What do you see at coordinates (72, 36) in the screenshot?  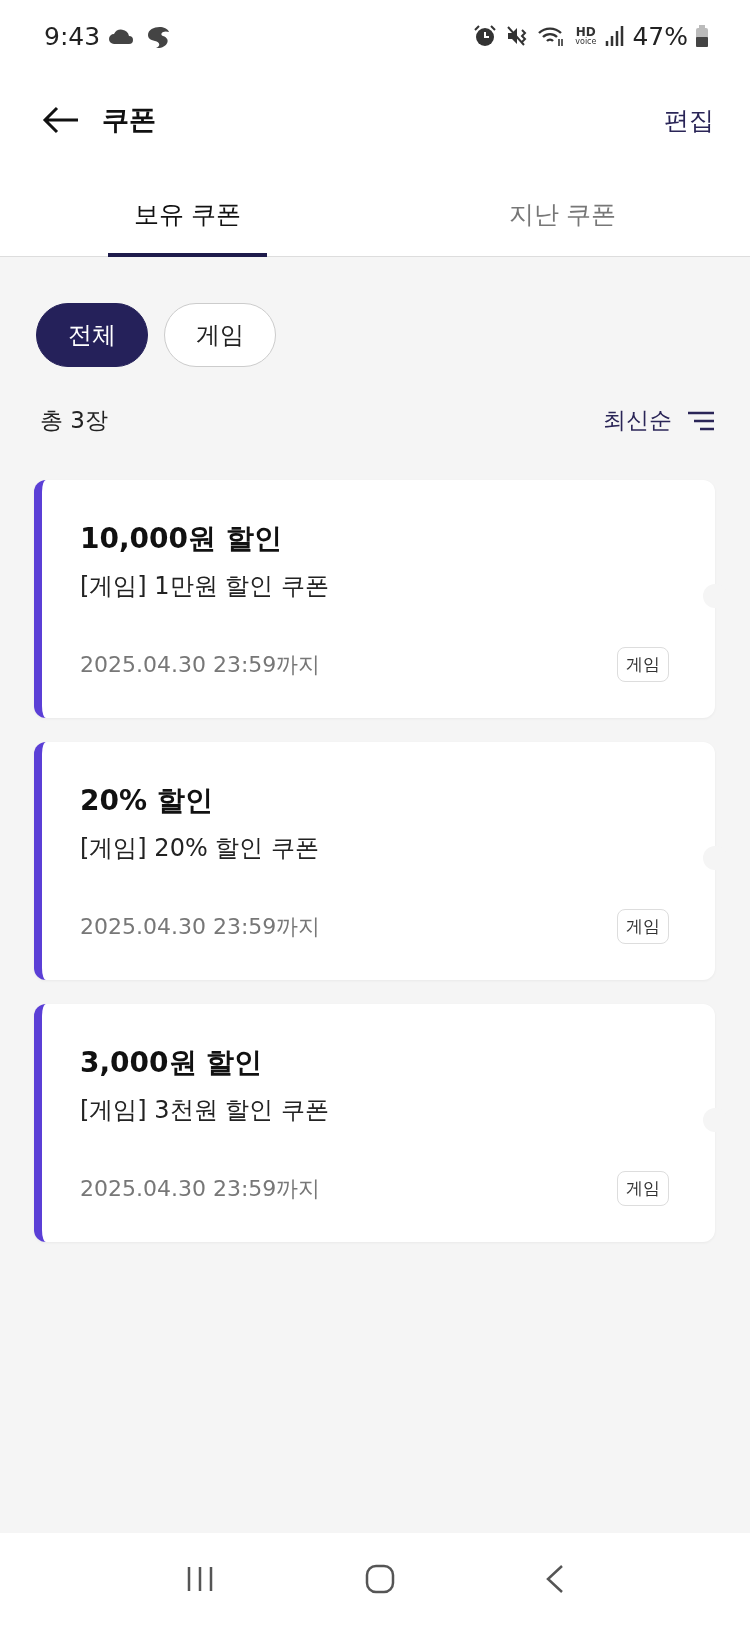 I see `status-time: 9:43` at bounding box center [72, 36].